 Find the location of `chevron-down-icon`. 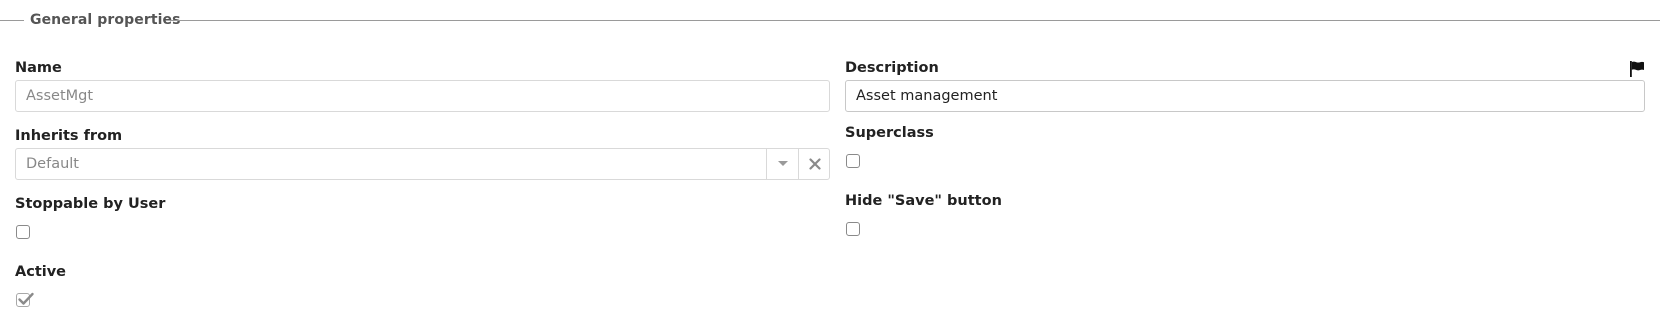

chevron-down-icon is located at coordinates (782, 163).